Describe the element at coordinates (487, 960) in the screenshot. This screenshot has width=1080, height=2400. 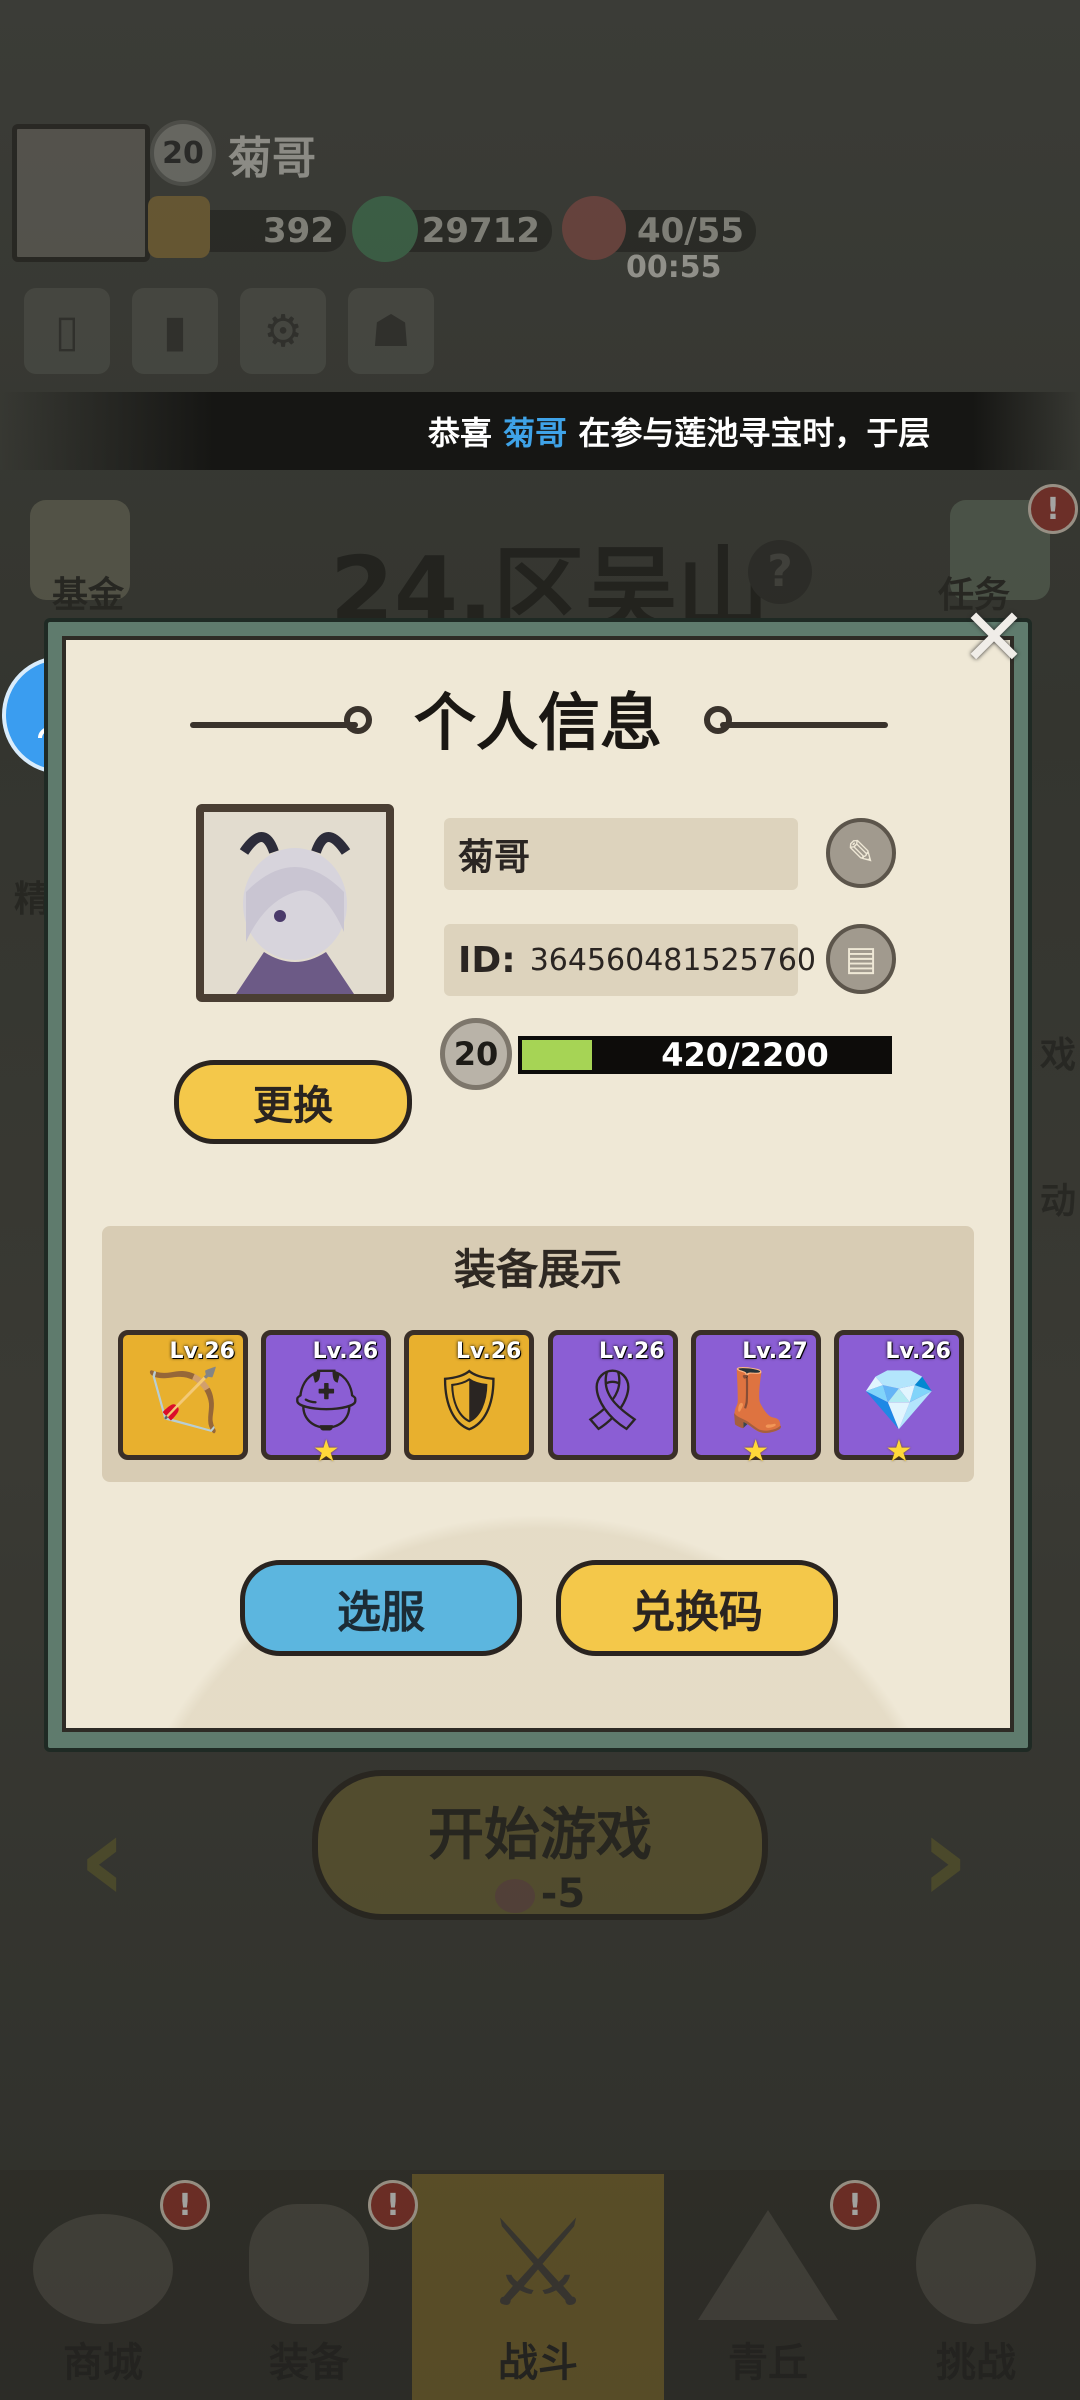
I see `id-label: ID:` at that location.